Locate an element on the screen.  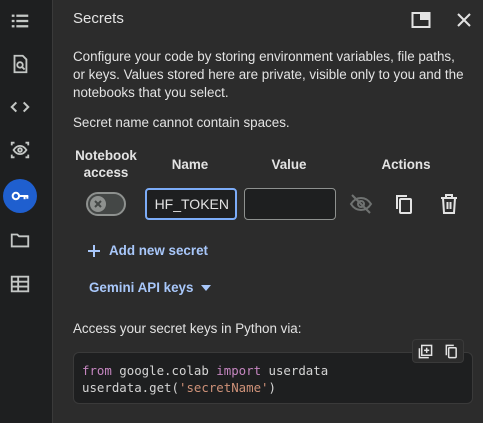
trash-icon is located at coordinates (449, 204).